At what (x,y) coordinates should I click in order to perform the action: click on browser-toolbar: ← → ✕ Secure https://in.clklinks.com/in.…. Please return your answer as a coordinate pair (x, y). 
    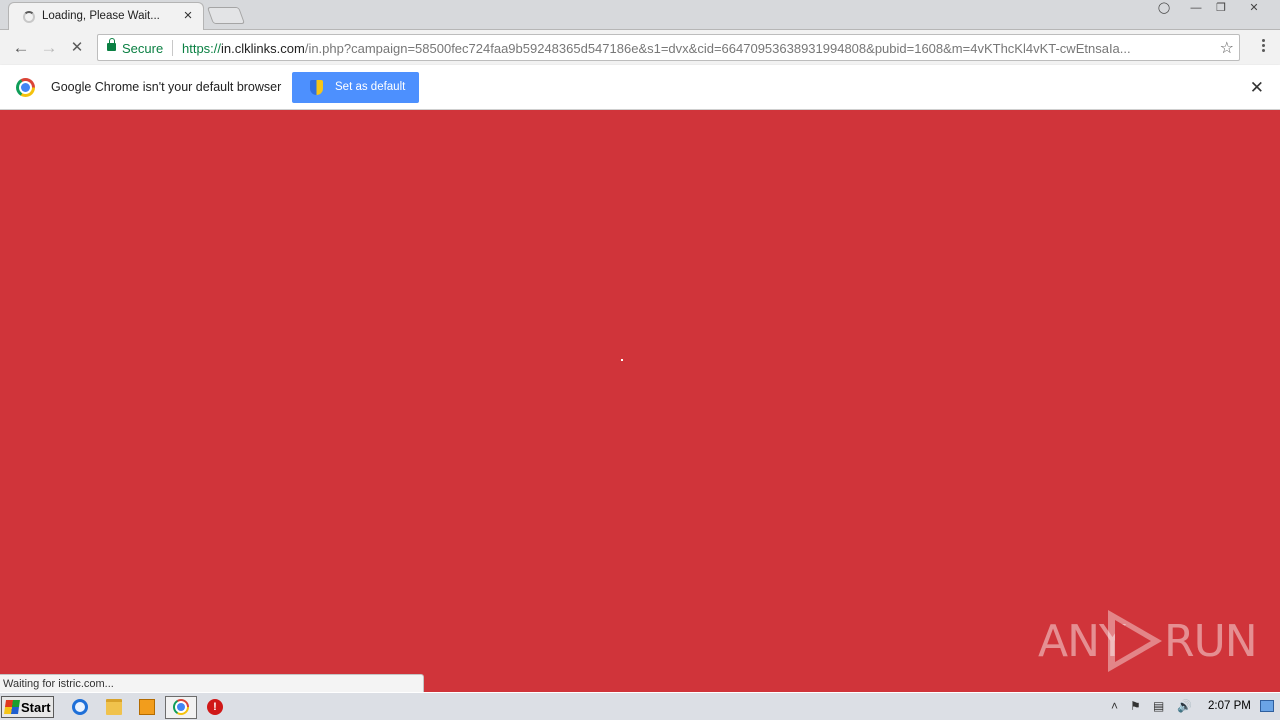
    Looking at the image, I should click on (640, 47).